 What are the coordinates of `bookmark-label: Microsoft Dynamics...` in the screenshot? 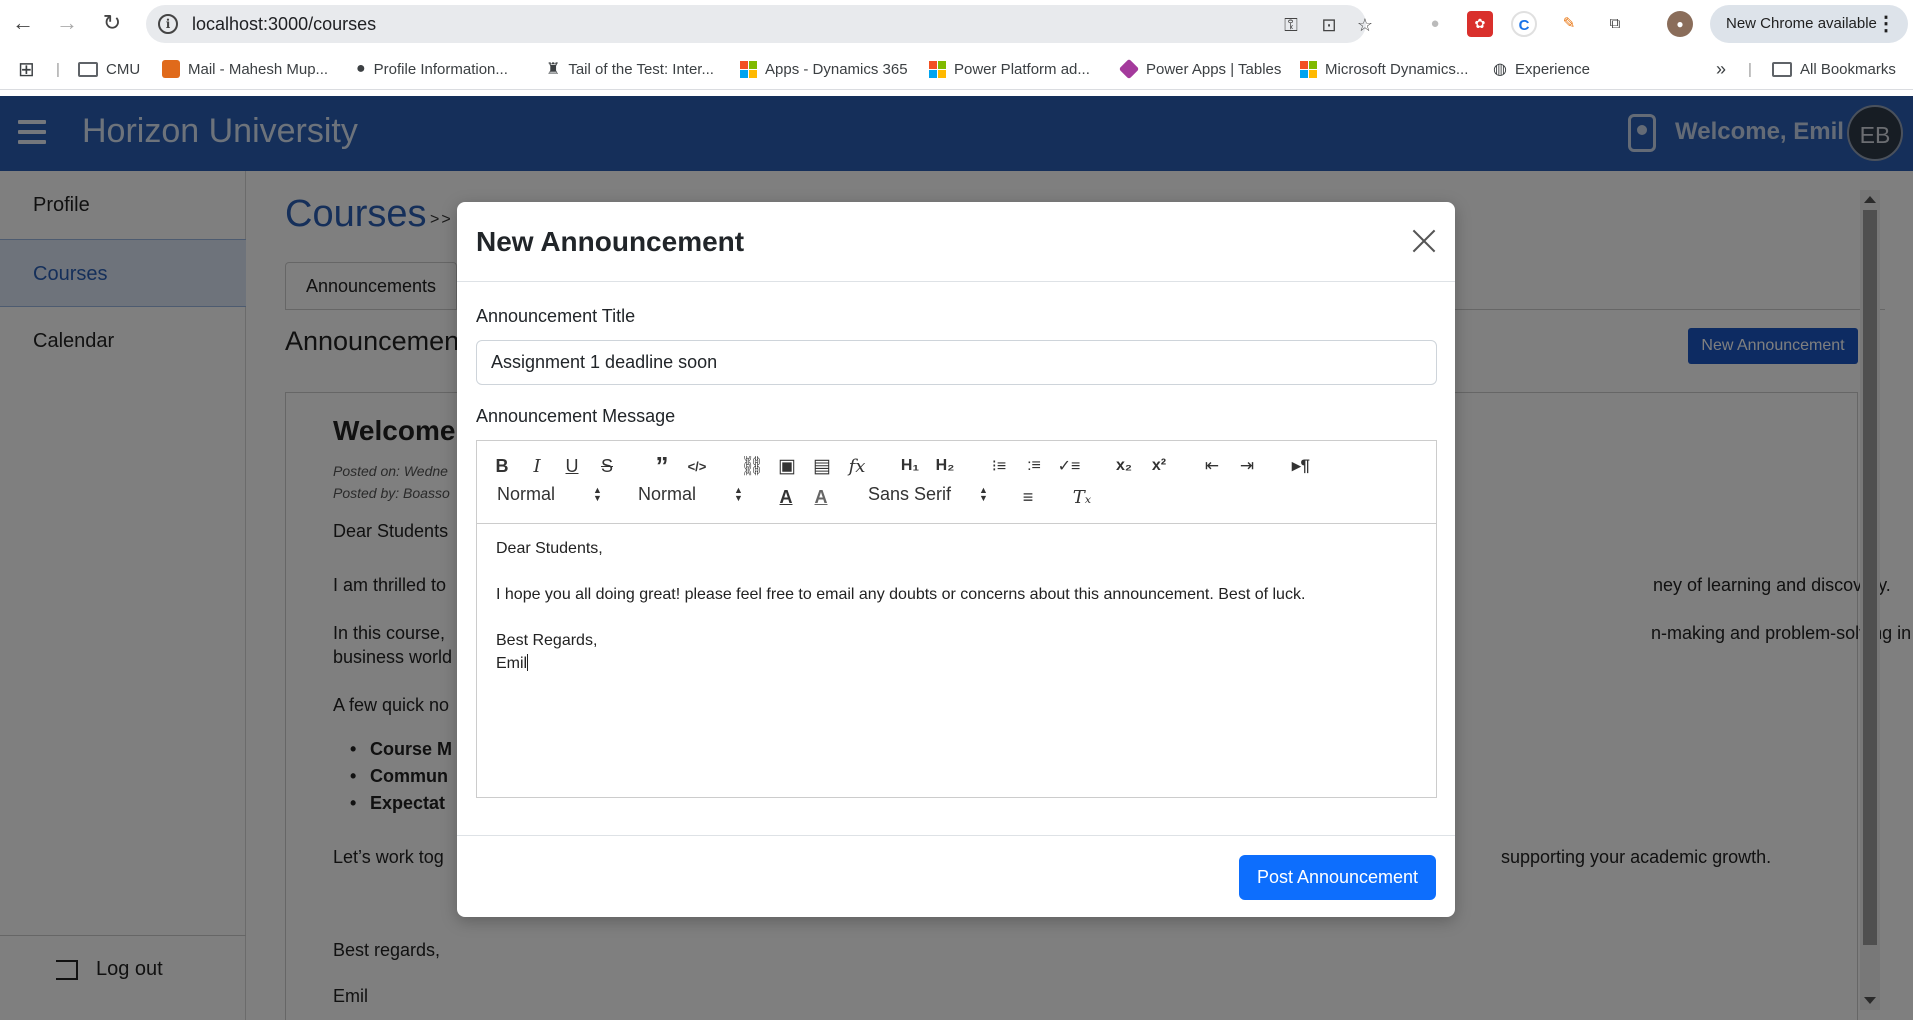 It's located at (1397, 69).